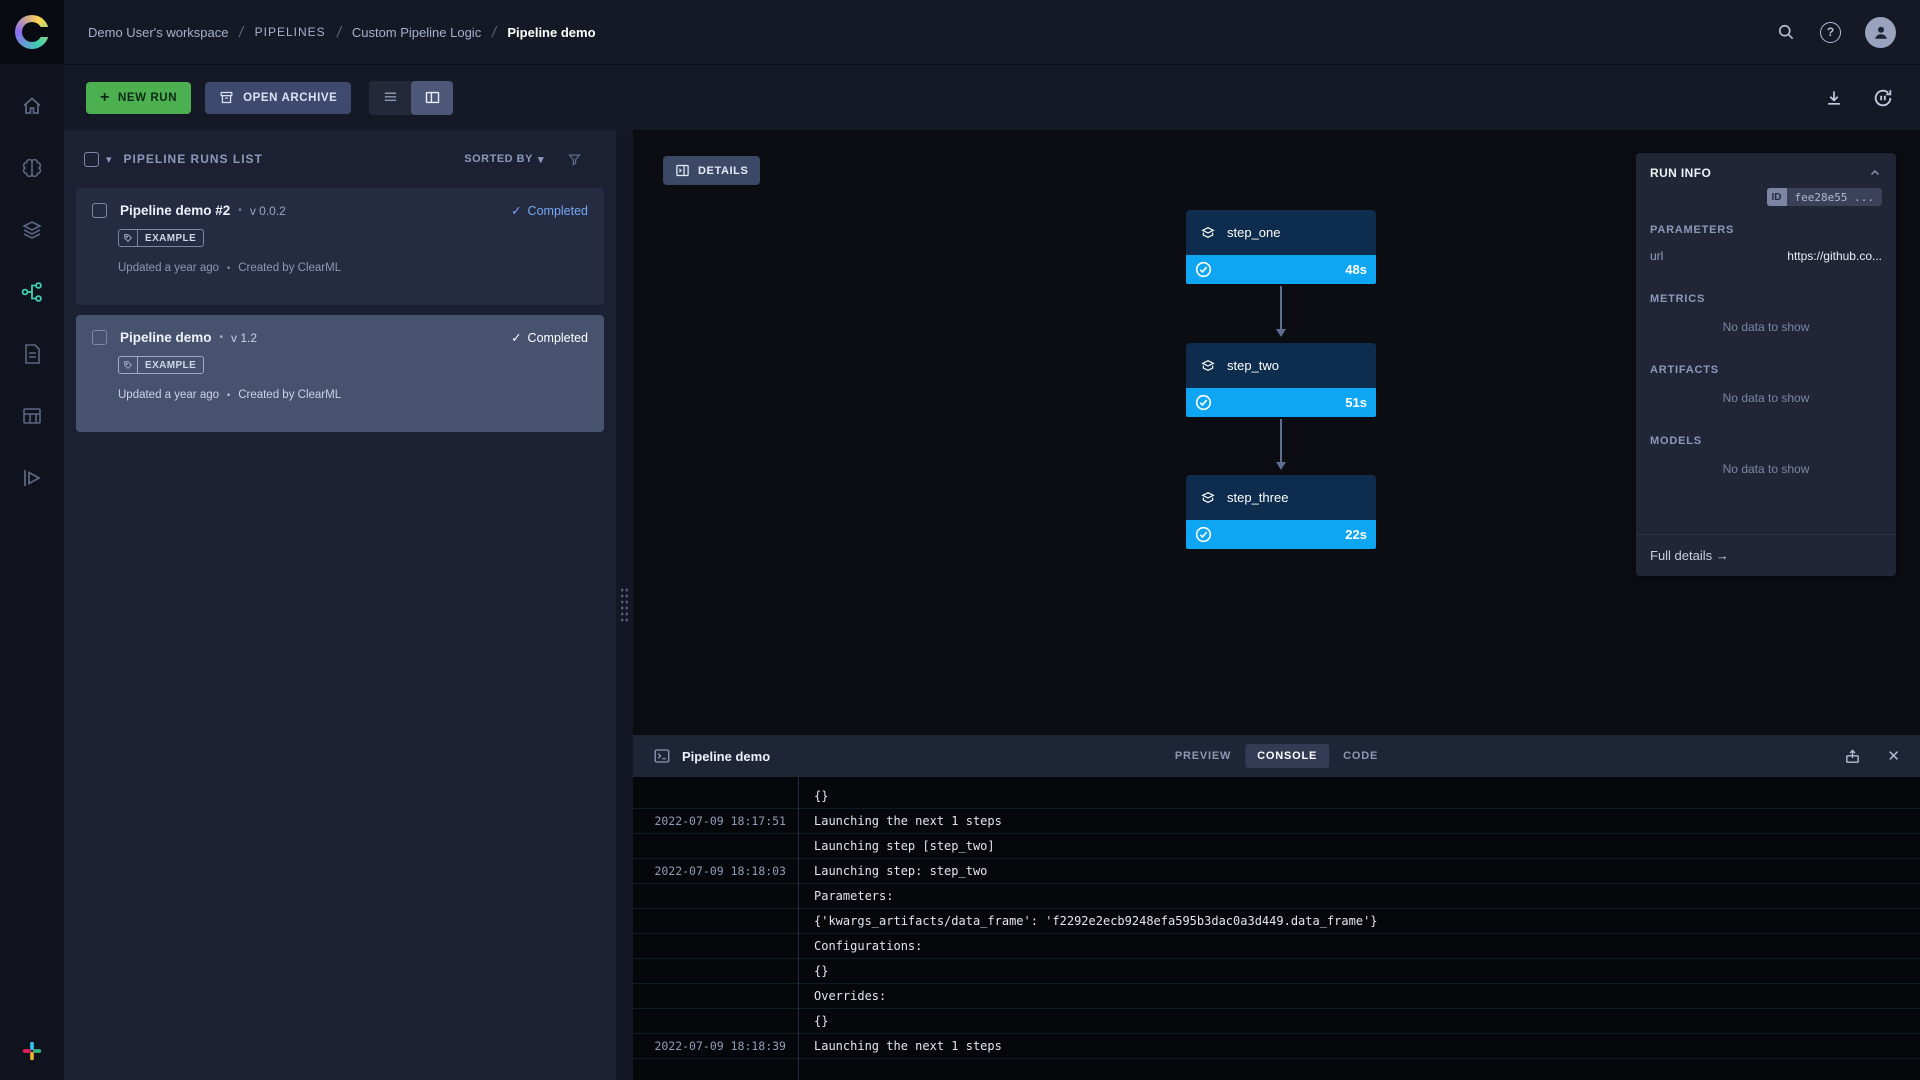 The width and height of the screenshot is (1920, 1080). I want to click on new-run-button: + NEW RUN, so click(139, 97).